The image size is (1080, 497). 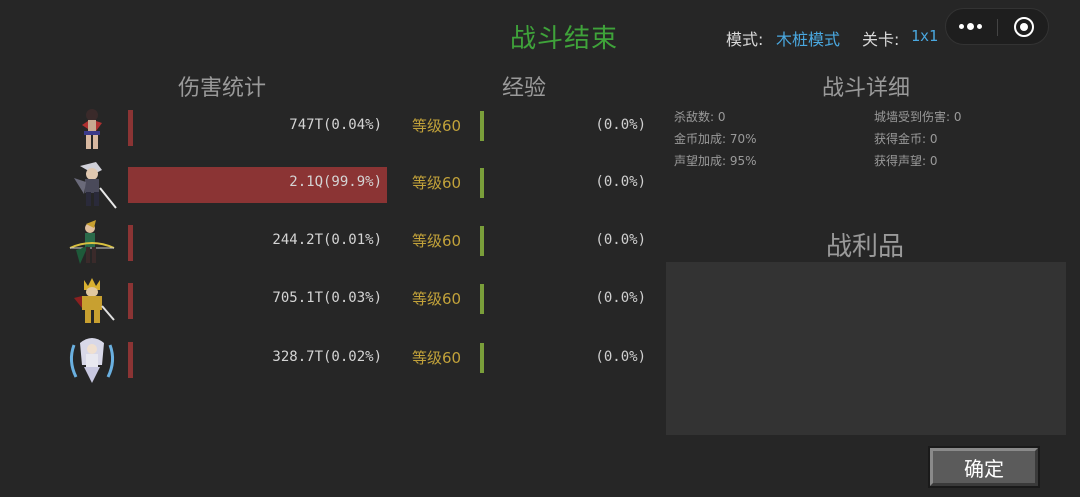 What do you see at coordinates (906, 139) in the screenshot?
I see `gold-gained-stat: 获得金币: 0` at bounding box center [906, 139].